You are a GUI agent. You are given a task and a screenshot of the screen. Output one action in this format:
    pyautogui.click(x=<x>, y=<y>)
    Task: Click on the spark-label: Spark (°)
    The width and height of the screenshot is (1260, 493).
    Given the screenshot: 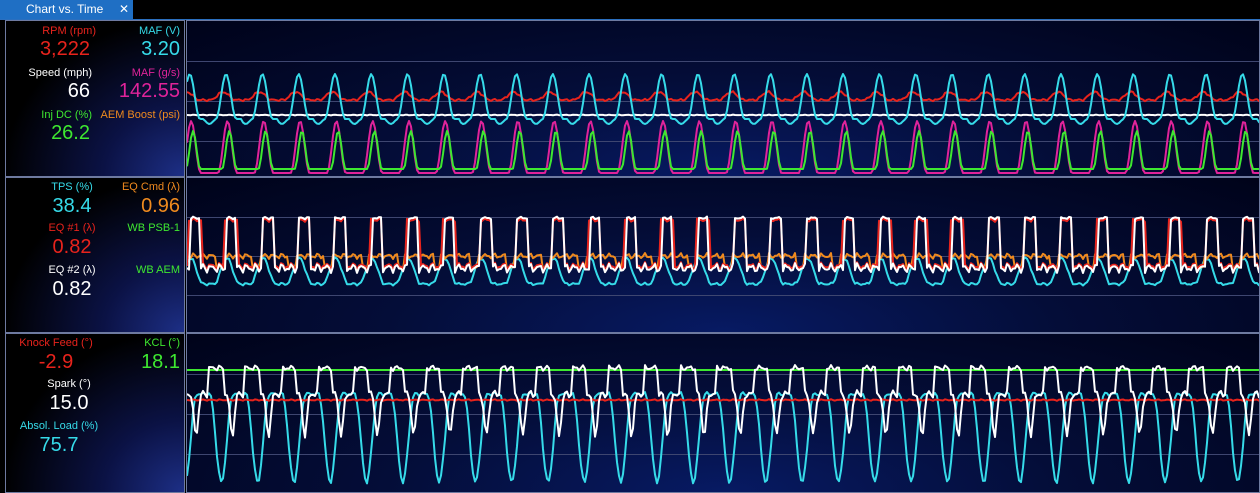 What is the action you would take?
    pyautogui.click(x=69, y=384)
    